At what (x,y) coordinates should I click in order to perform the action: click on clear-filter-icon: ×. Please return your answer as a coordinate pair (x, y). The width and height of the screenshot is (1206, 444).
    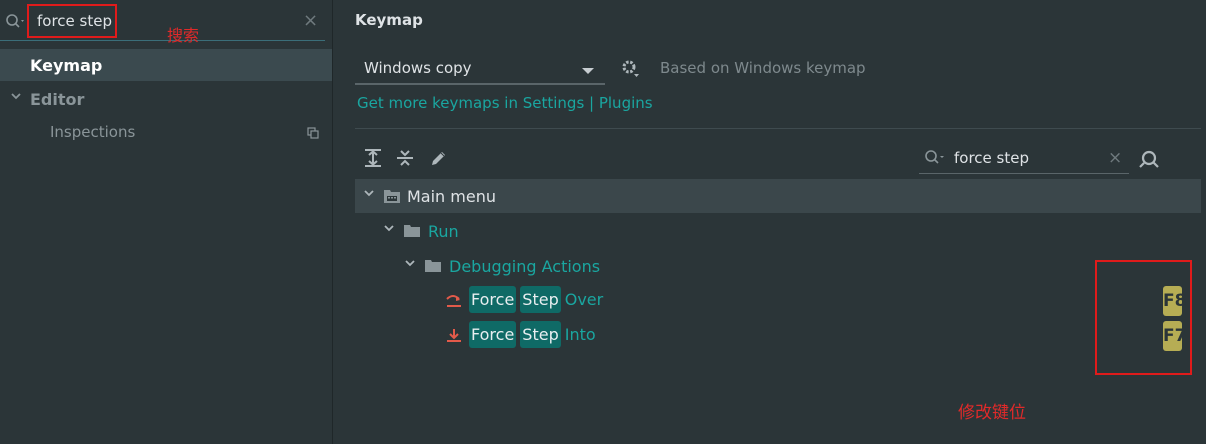
    Looking at the image, I should click on (1115, 158).